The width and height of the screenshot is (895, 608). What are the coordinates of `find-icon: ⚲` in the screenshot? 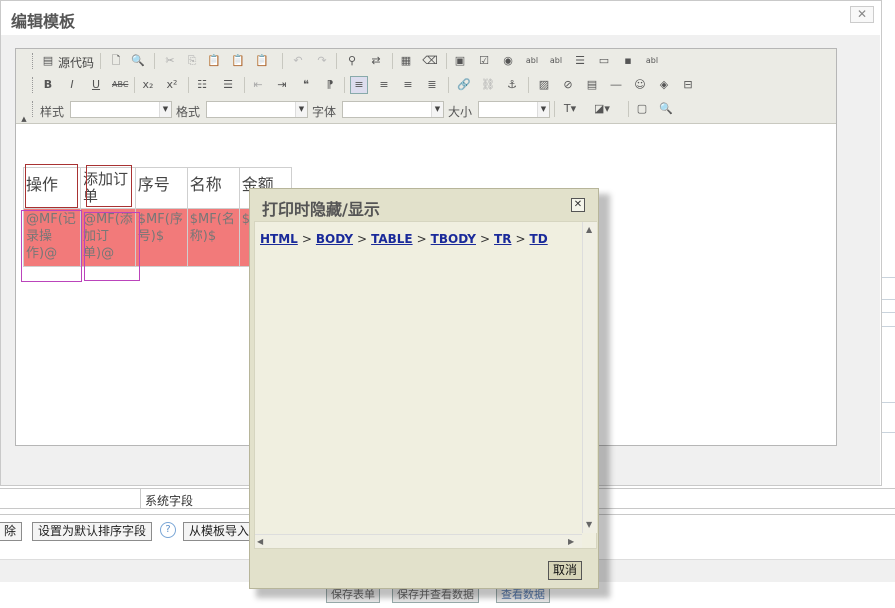 It's located at (352, 61).